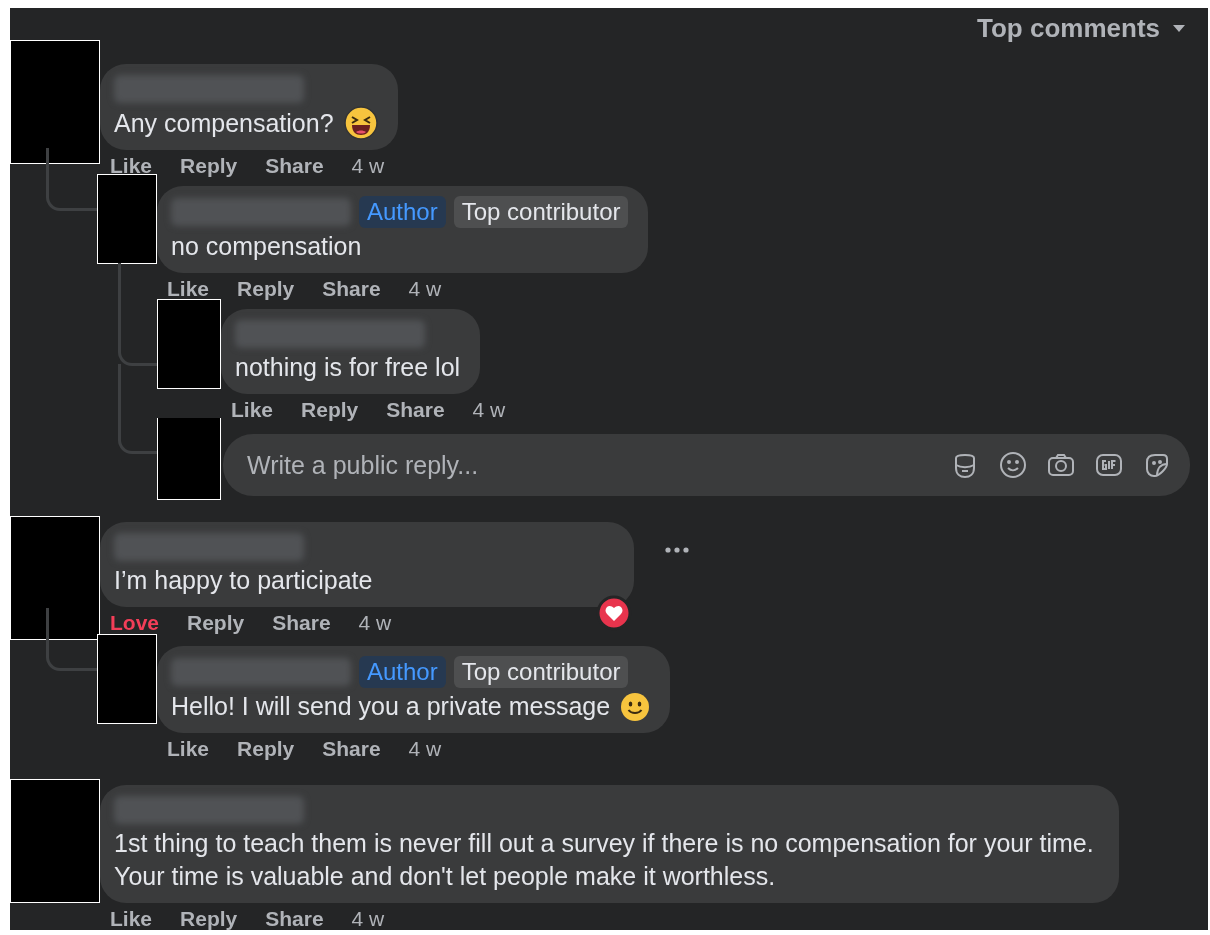 This screenshot has height=935, width=1210. Describe the element at coordinates (604, 860) in the screenshot. I see `comment-text: 1st thing to teach them is never fill out a survey if there is no compensation for your time. Your time is valuable and don't let people make it worthless.` at that location.